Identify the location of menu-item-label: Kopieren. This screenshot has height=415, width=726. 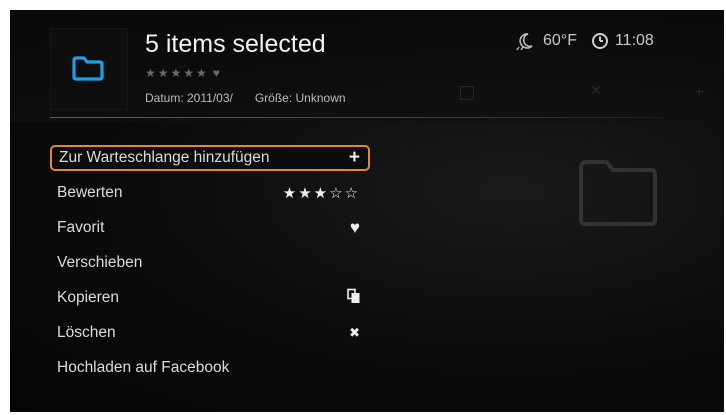
(88, 297).